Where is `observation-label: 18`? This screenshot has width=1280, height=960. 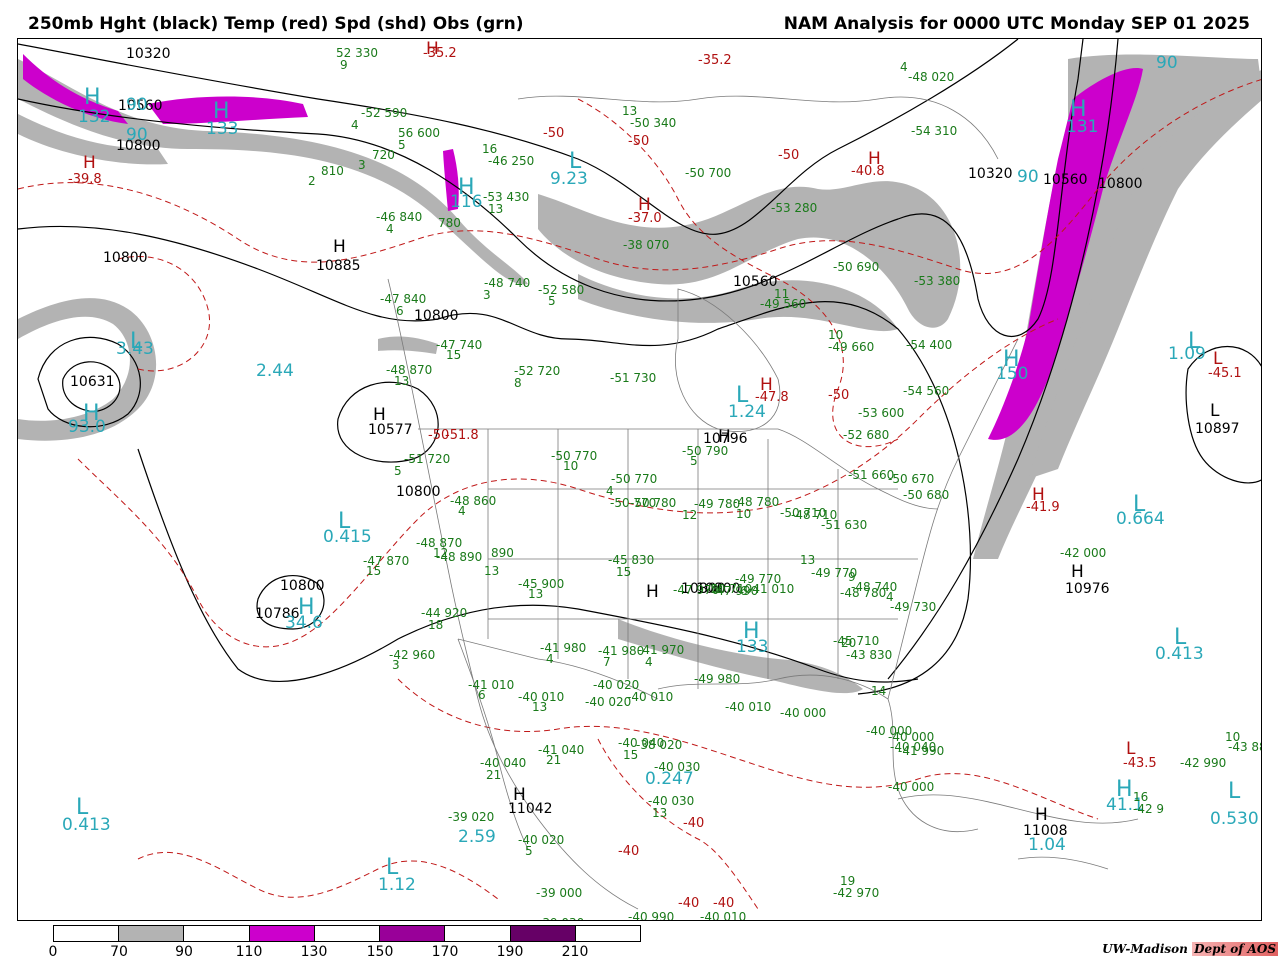 observation-label: 18 is located at coordinates (436, 625).